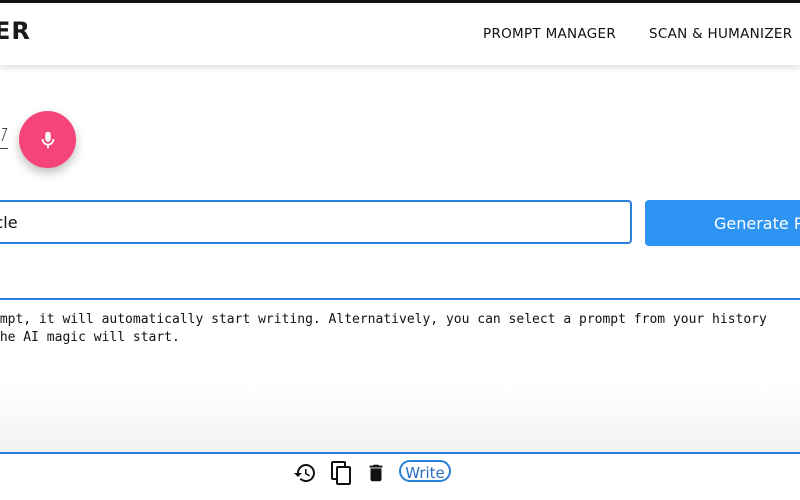 Image resolution: width=800 pixels, height=500 pixels. I want to click on trash-icon, so click(376, 473).